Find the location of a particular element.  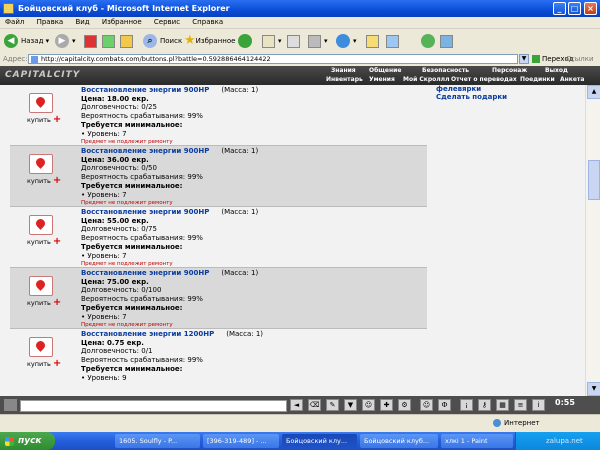

folder-button is located at coordinates (374, 41).